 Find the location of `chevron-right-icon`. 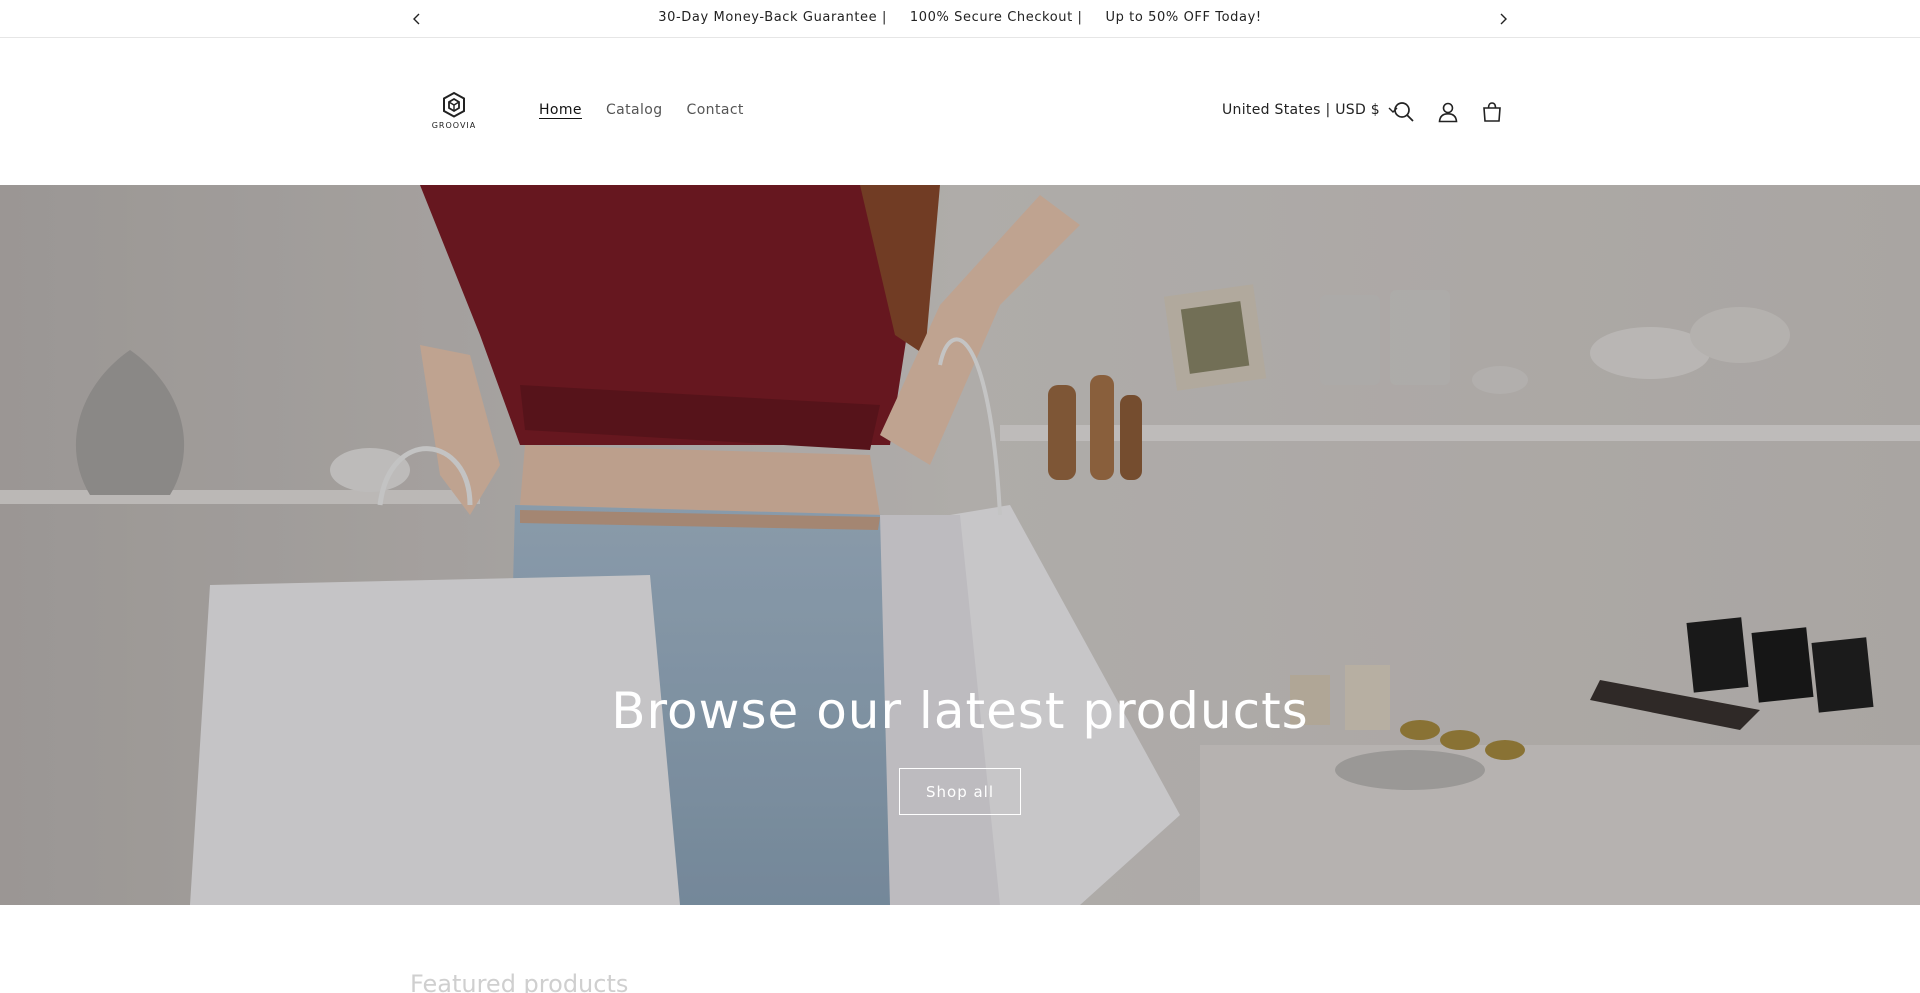

chevron-right-icon is located at coordinates (1503, 19).